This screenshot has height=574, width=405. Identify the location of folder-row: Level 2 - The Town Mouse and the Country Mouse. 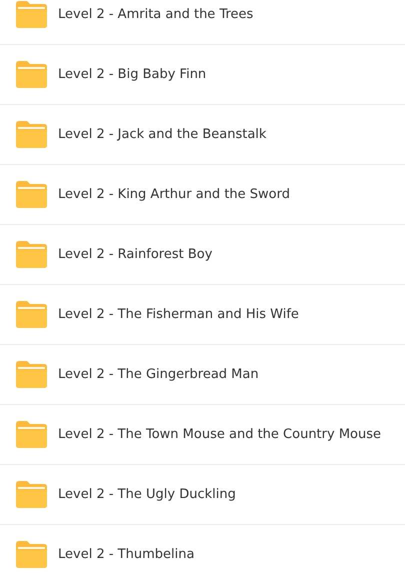
(202, 435).